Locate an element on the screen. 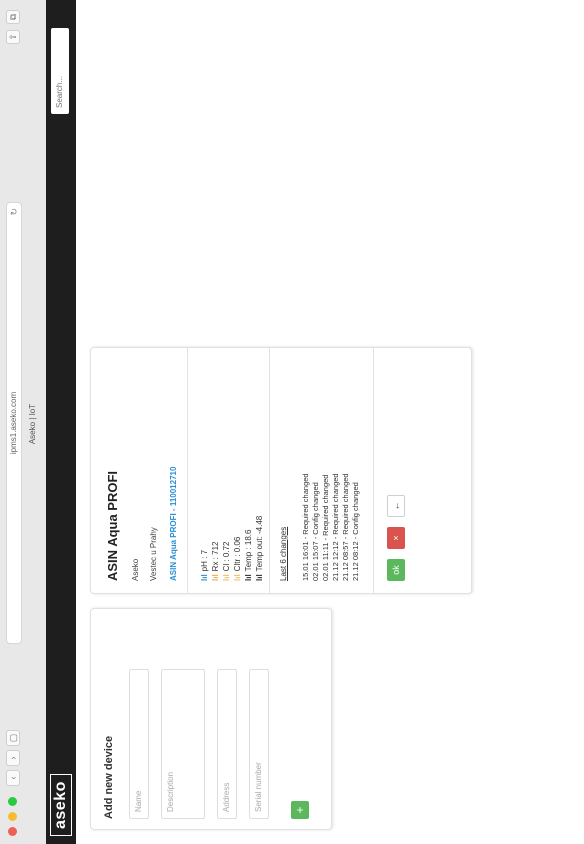 This screenshot has width=584, height=844. tab-title: Aseko | IoT is located at coordinates (33, 424).